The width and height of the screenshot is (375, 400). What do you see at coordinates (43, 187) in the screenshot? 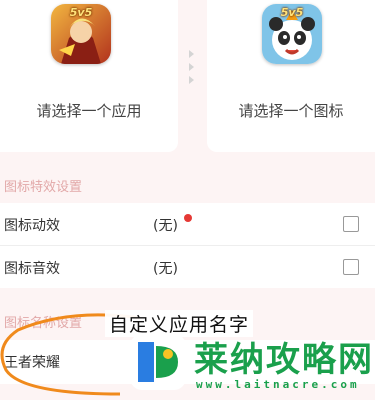
I see `effects-section-title: 图标特效设置` at bounding box center [43, 187].